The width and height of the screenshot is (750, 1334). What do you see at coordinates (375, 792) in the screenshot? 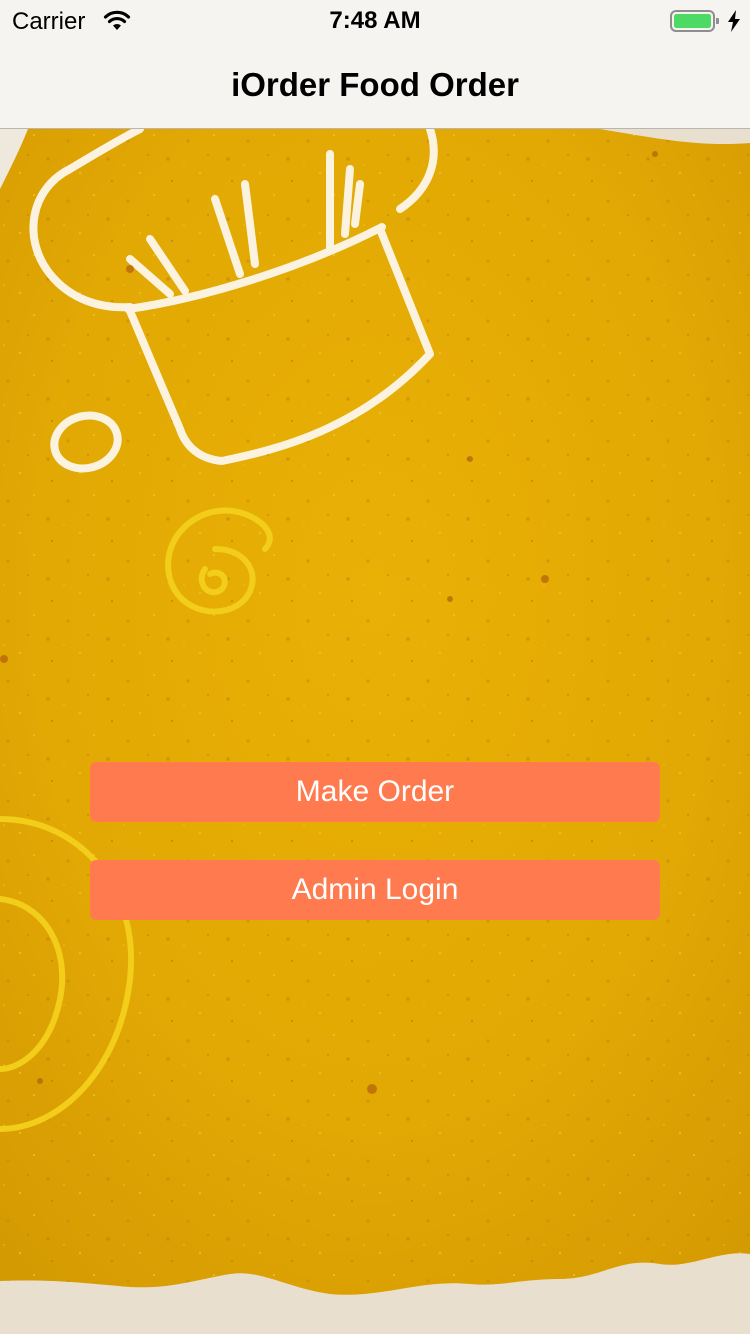
I see `make-order-button: Make Order` at bounding box center [375, 792].